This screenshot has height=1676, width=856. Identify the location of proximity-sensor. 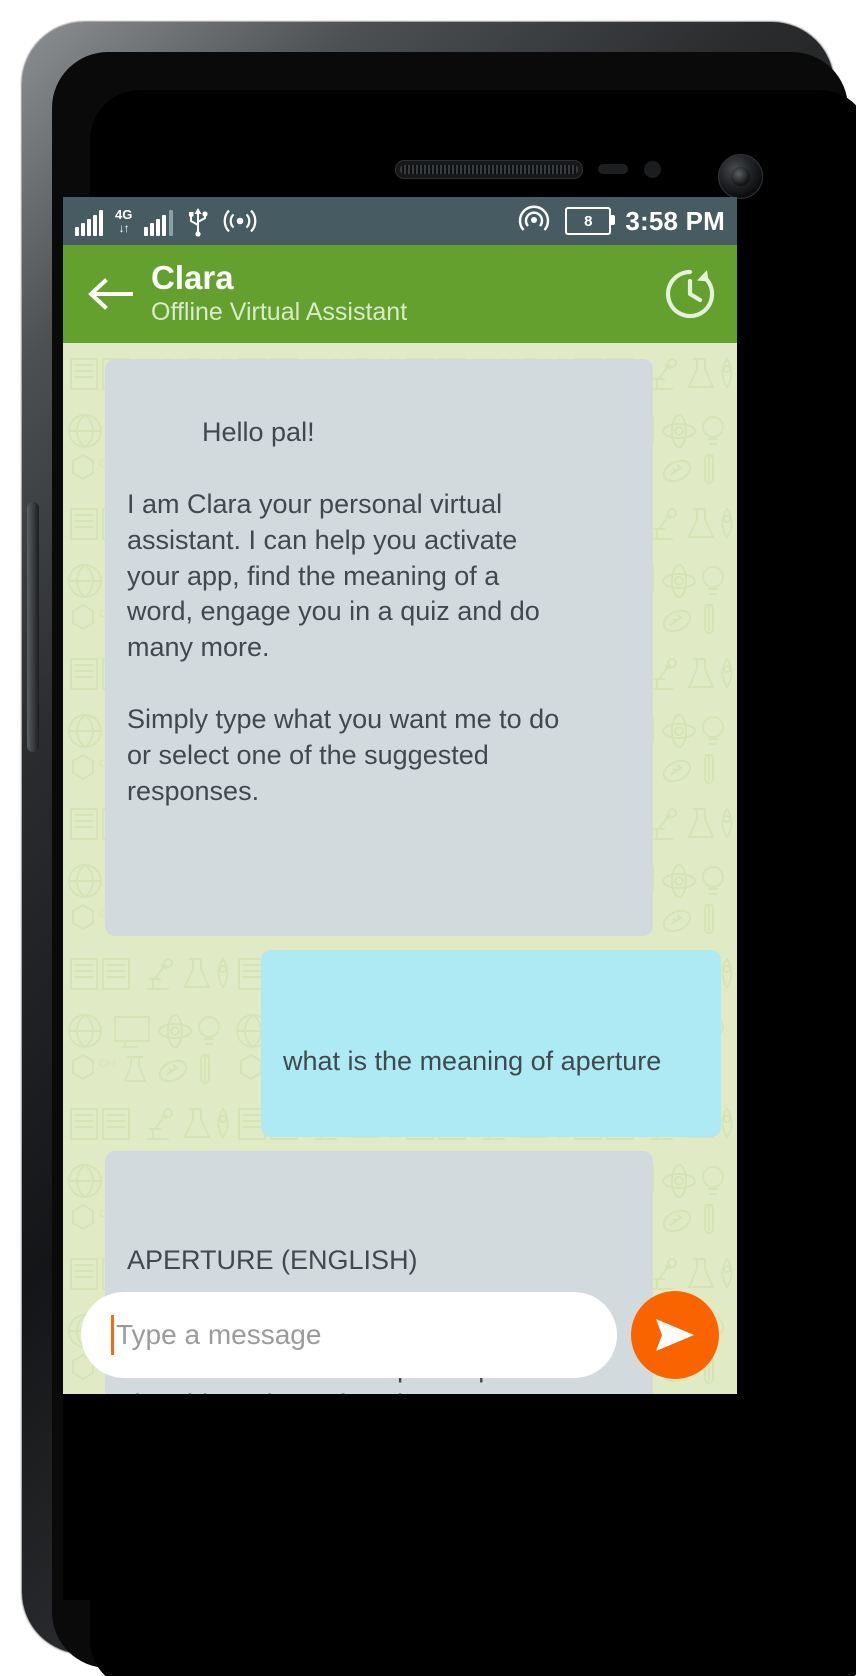
(613, 169).